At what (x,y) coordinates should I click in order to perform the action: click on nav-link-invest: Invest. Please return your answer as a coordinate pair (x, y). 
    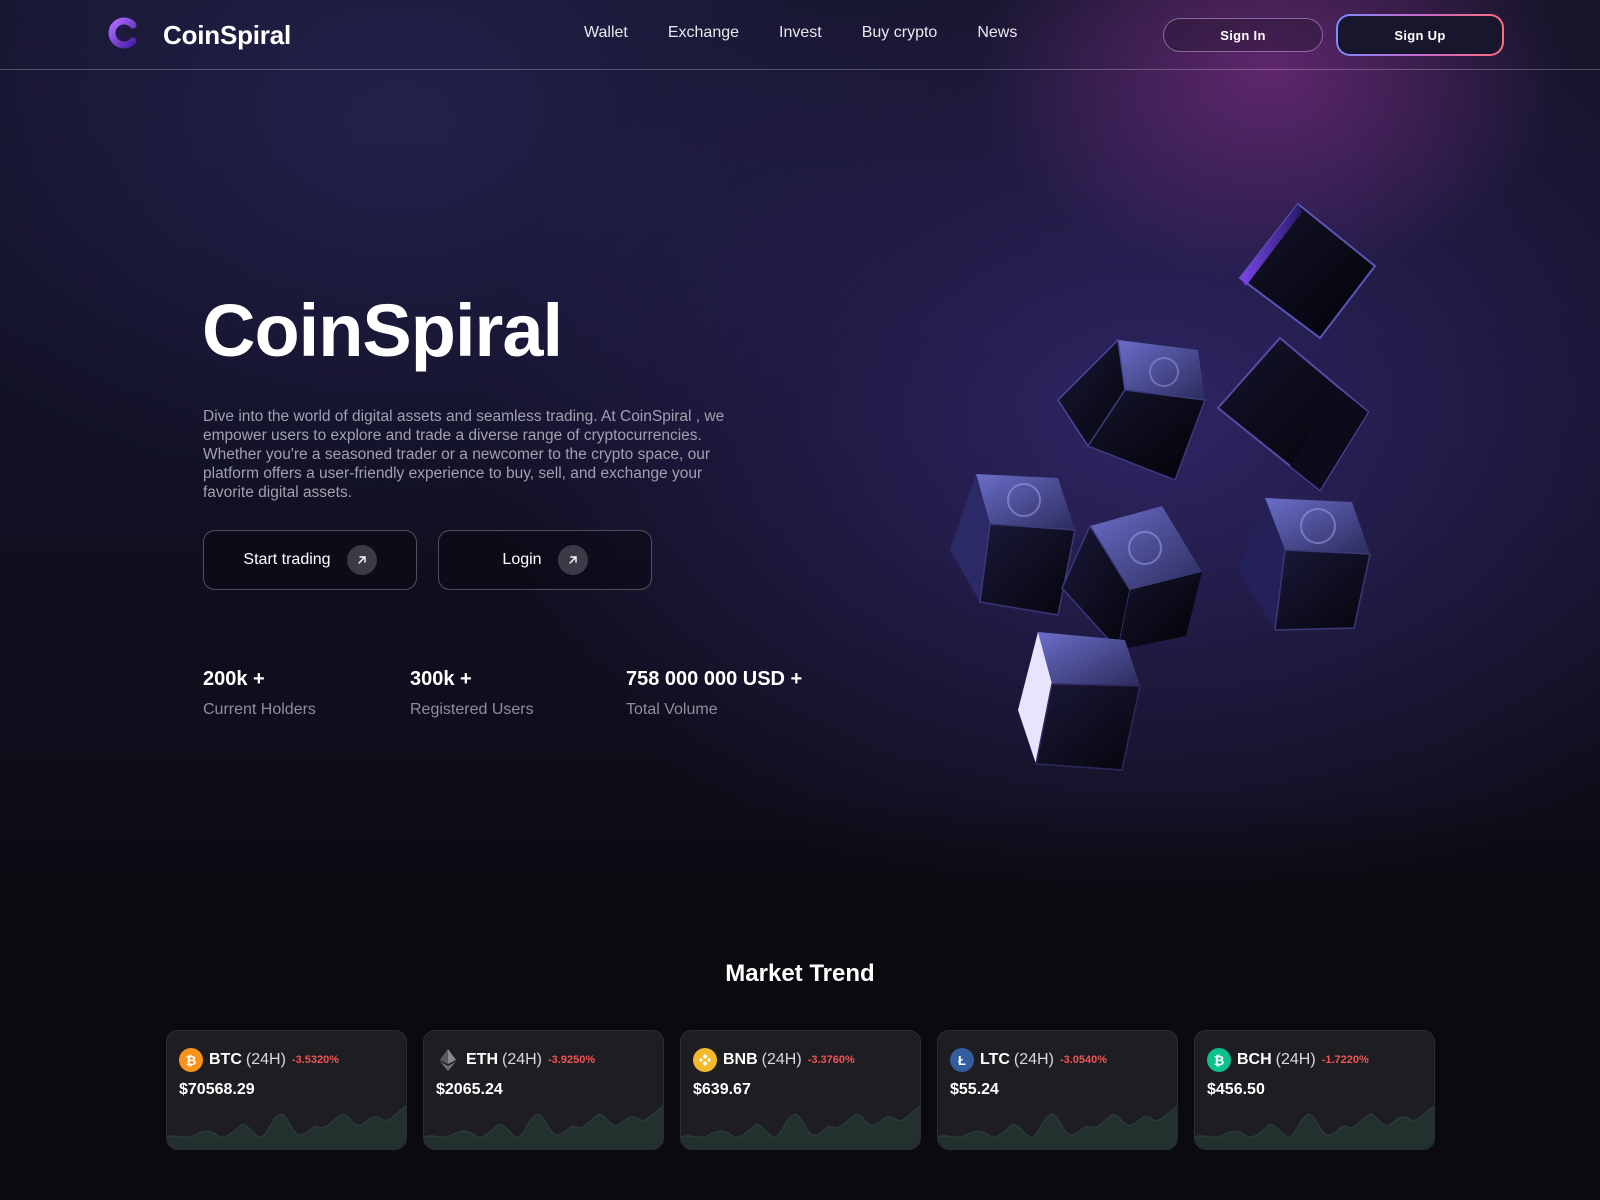
    Looking at the image, I should click on (800, 33).